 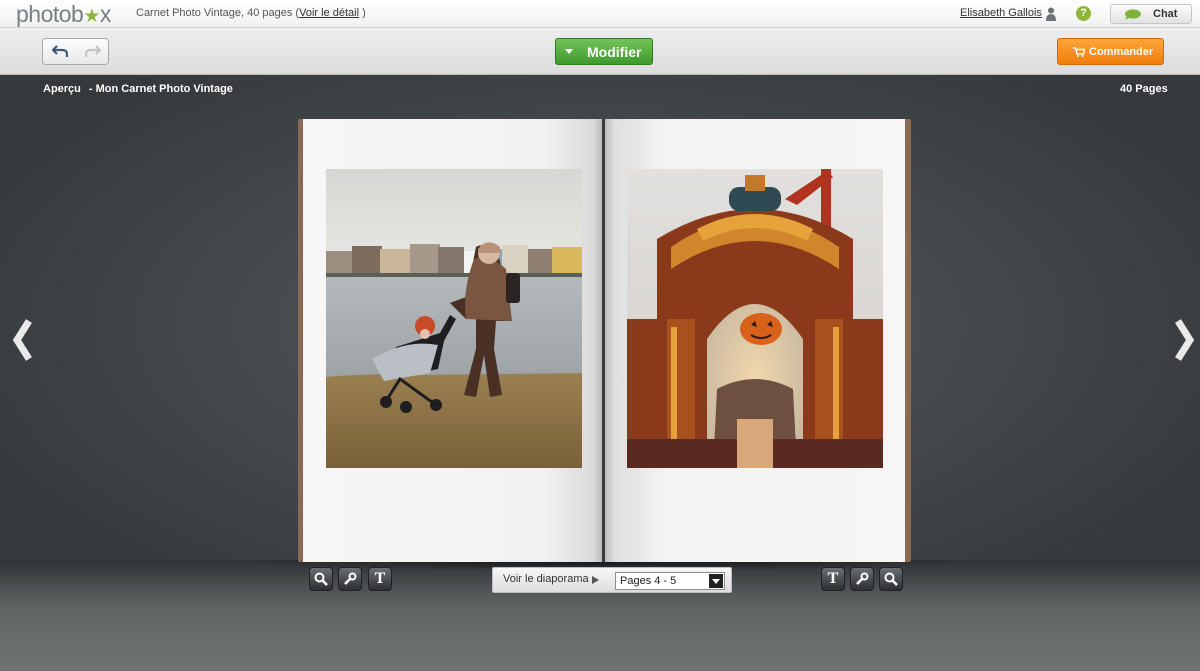 I want to click on undo-redo-group, so click(x=75, y=51).